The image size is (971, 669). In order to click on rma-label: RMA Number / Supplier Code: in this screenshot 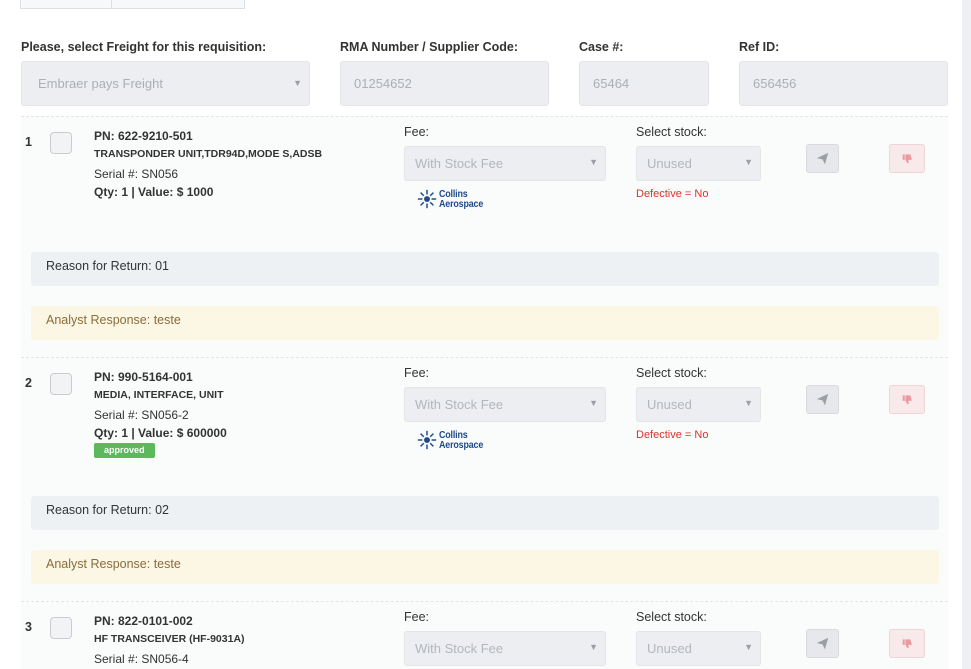, I will do `click(429, 47)`.